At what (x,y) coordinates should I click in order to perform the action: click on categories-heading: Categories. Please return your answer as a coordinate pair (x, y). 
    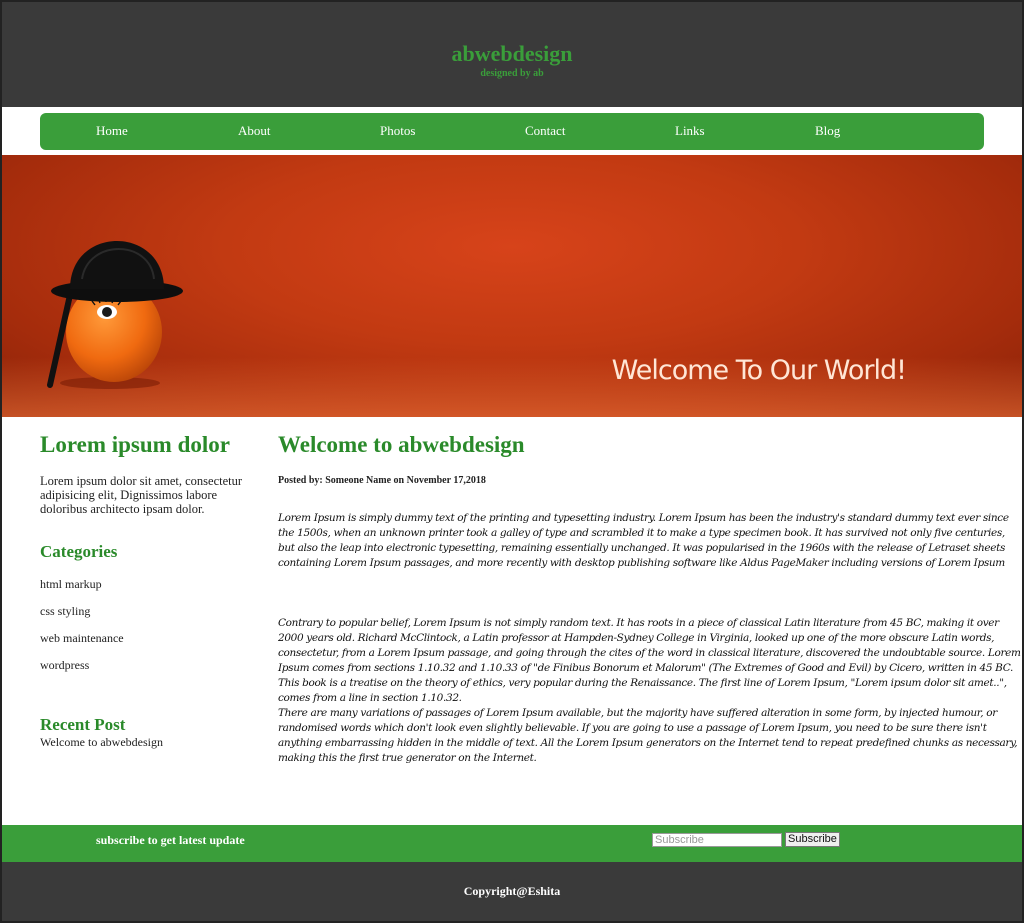
    Looking at the image, I should click on (79, 551).